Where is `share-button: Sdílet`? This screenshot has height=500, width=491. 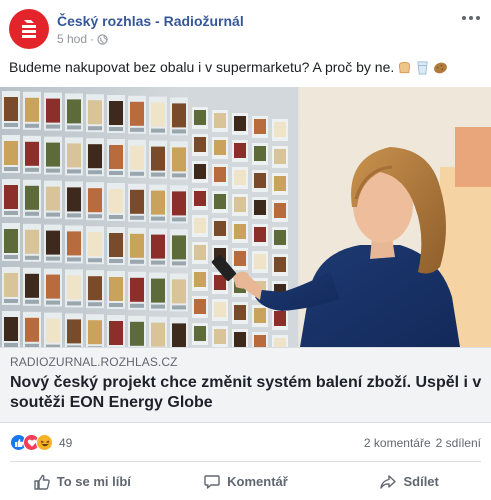 share-button: Sdílet is located at coordinates (409, 481).